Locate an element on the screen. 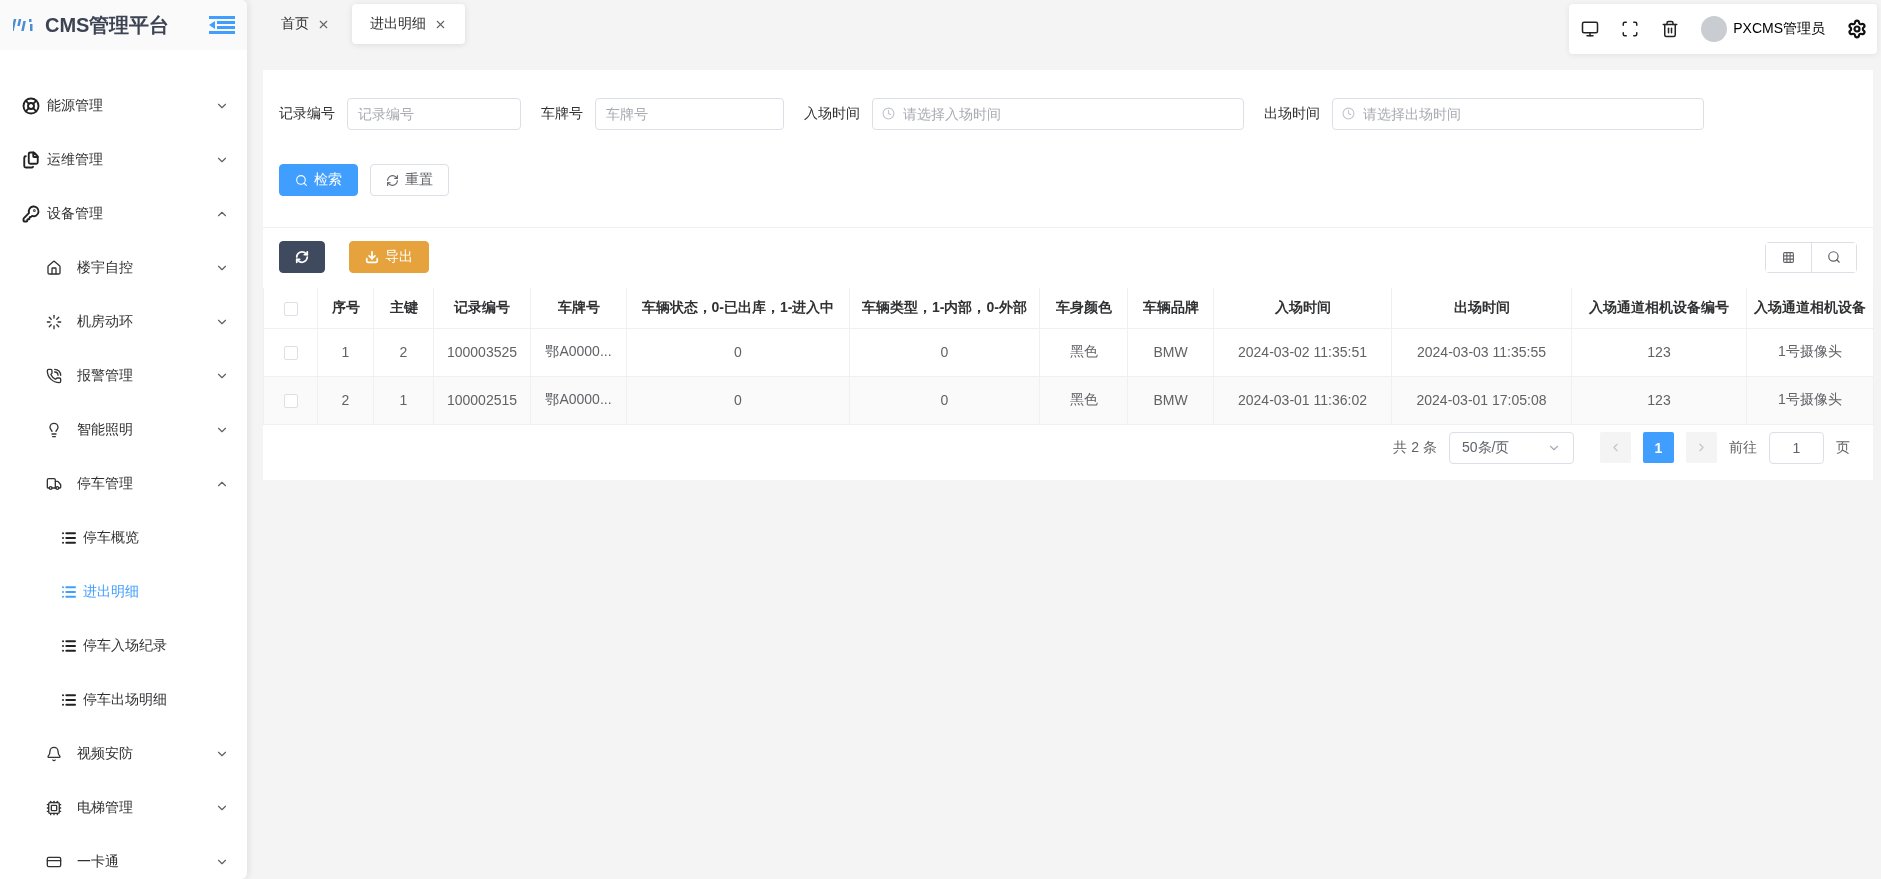  table-cell: 2024-03-02 11:35:51 is located at coordinates (1302, 352).